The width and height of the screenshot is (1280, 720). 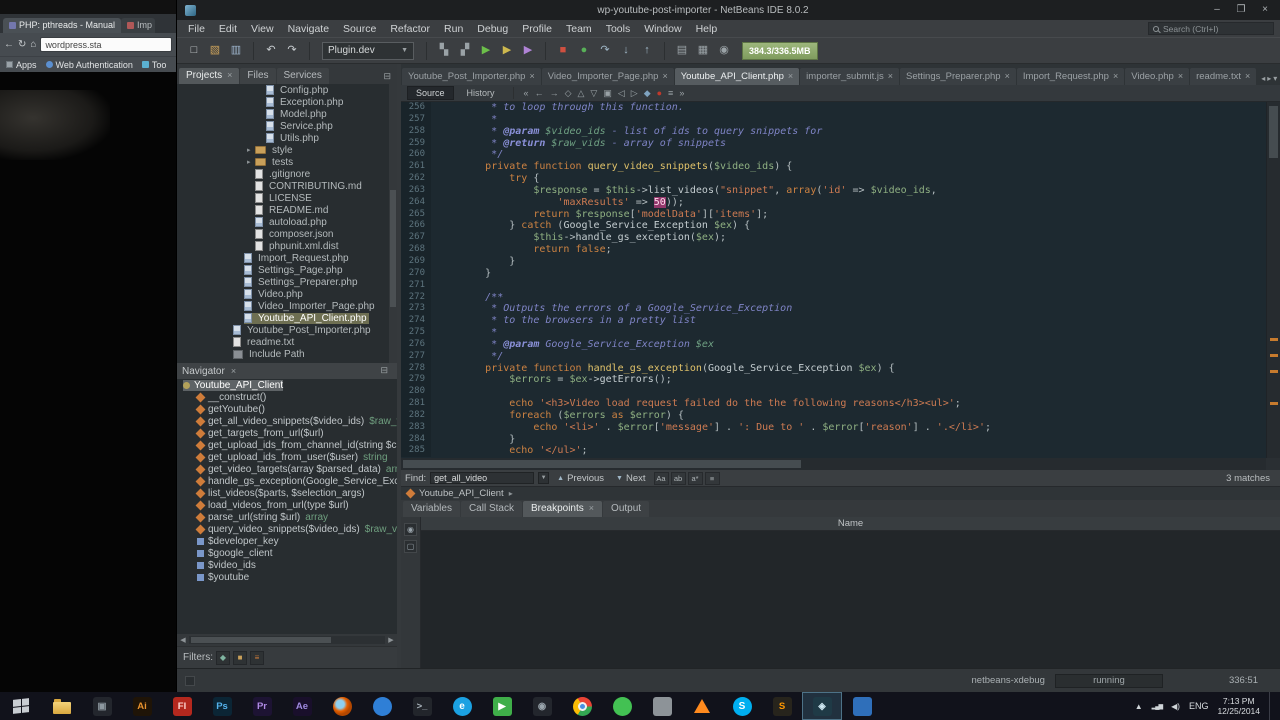 What do you see at coordinates (702, 706) in the screenshot?
I see `taskbar-vlc` at bounding box center [702, 706].